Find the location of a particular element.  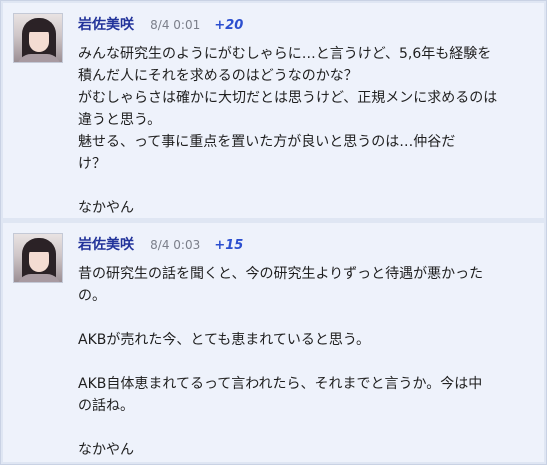

post-time: 8/4 0:01 is located at coordinates (175, 25).